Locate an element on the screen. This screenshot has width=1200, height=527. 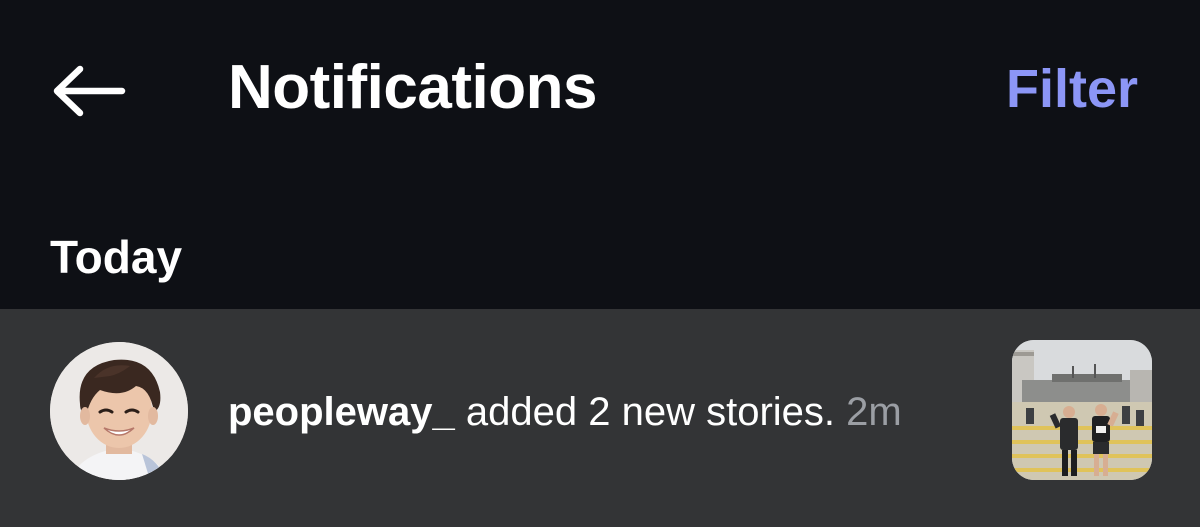
back-button is located at coordinates (88, 91).